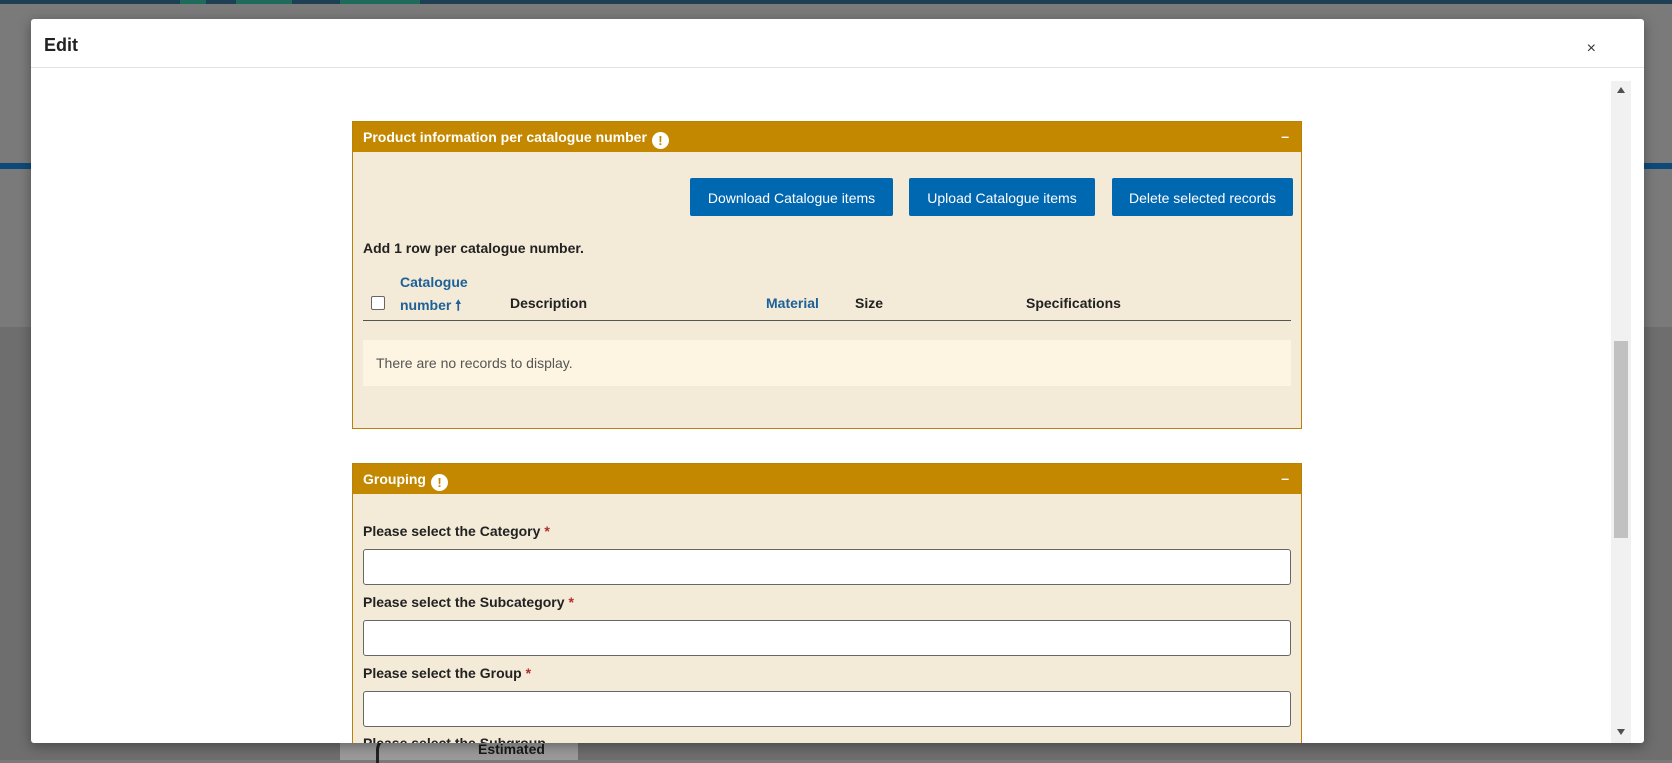 The width and height of the screenshot is (1672, 763). Describe the element at coordinates (1591, 49) in the screenshot. I see `close-icon: ×` at that location.